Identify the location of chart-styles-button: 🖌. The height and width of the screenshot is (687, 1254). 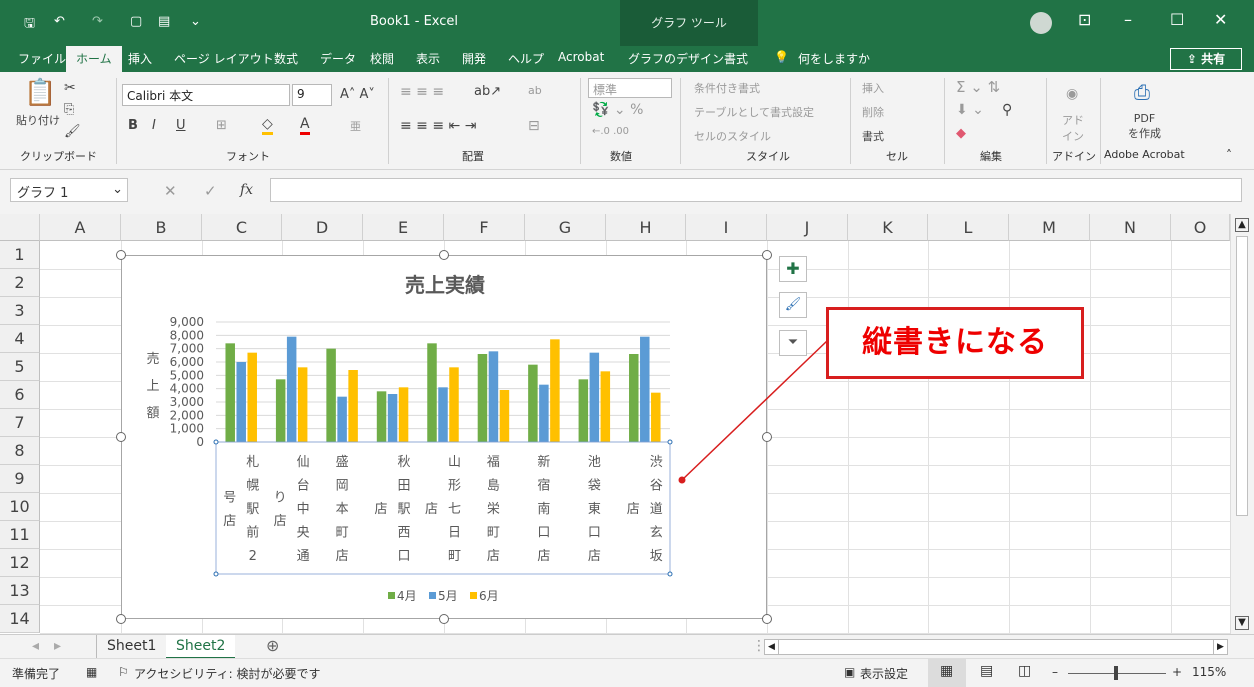
(793, 305).